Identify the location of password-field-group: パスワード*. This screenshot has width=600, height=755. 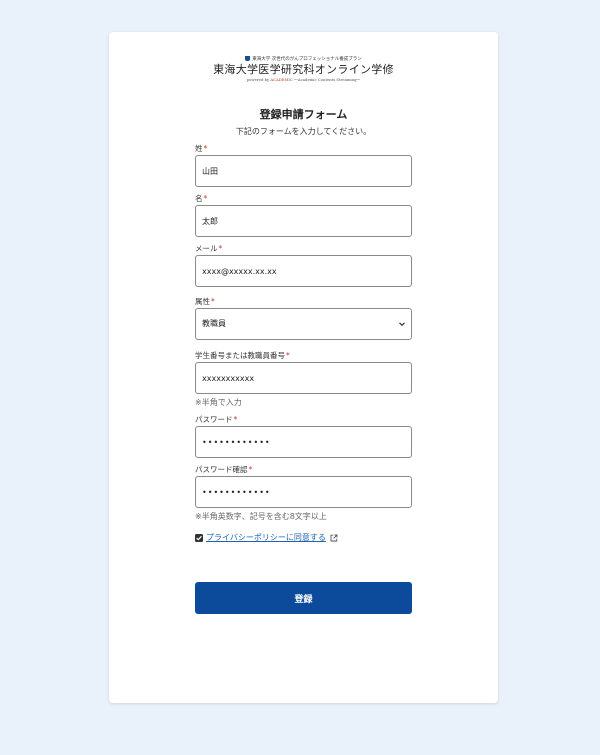
(303, 436).